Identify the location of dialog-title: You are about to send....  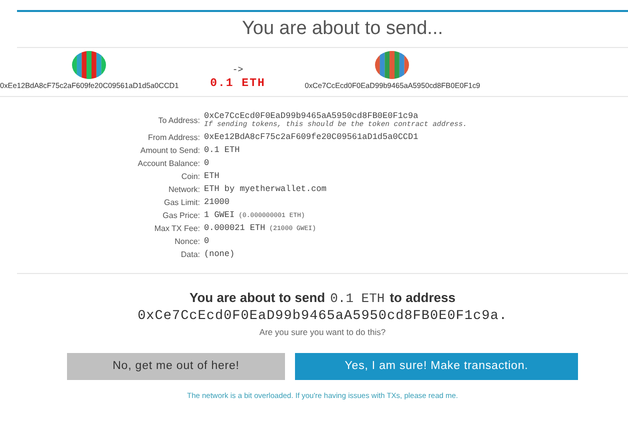
(322, 30).